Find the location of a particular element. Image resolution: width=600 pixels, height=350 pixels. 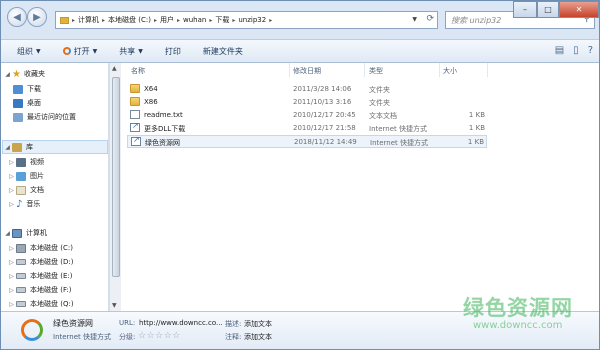

window-controls: – □ ✕ is located at coordinates (556, 9).